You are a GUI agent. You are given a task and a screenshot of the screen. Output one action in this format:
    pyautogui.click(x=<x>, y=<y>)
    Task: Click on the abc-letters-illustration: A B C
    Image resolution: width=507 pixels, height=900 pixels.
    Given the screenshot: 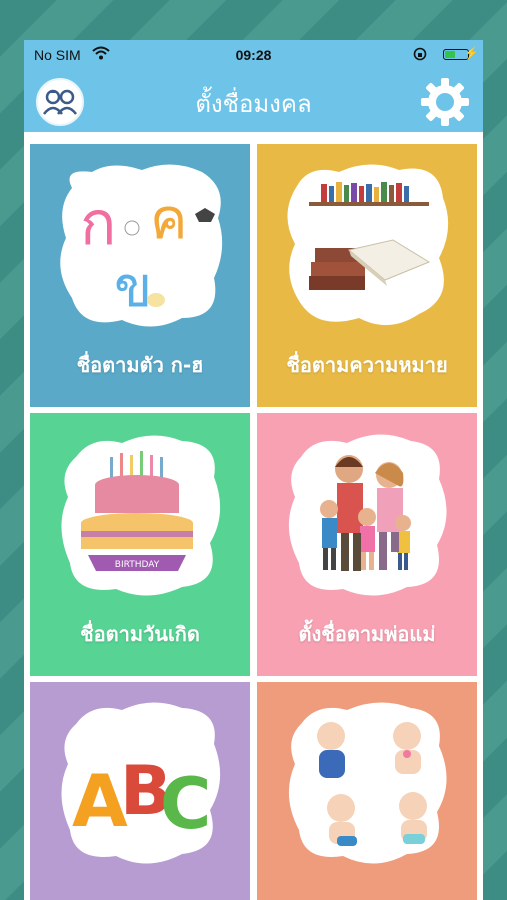 What is the action you would take?
    pyautogui.click(x=141, y=783)
    